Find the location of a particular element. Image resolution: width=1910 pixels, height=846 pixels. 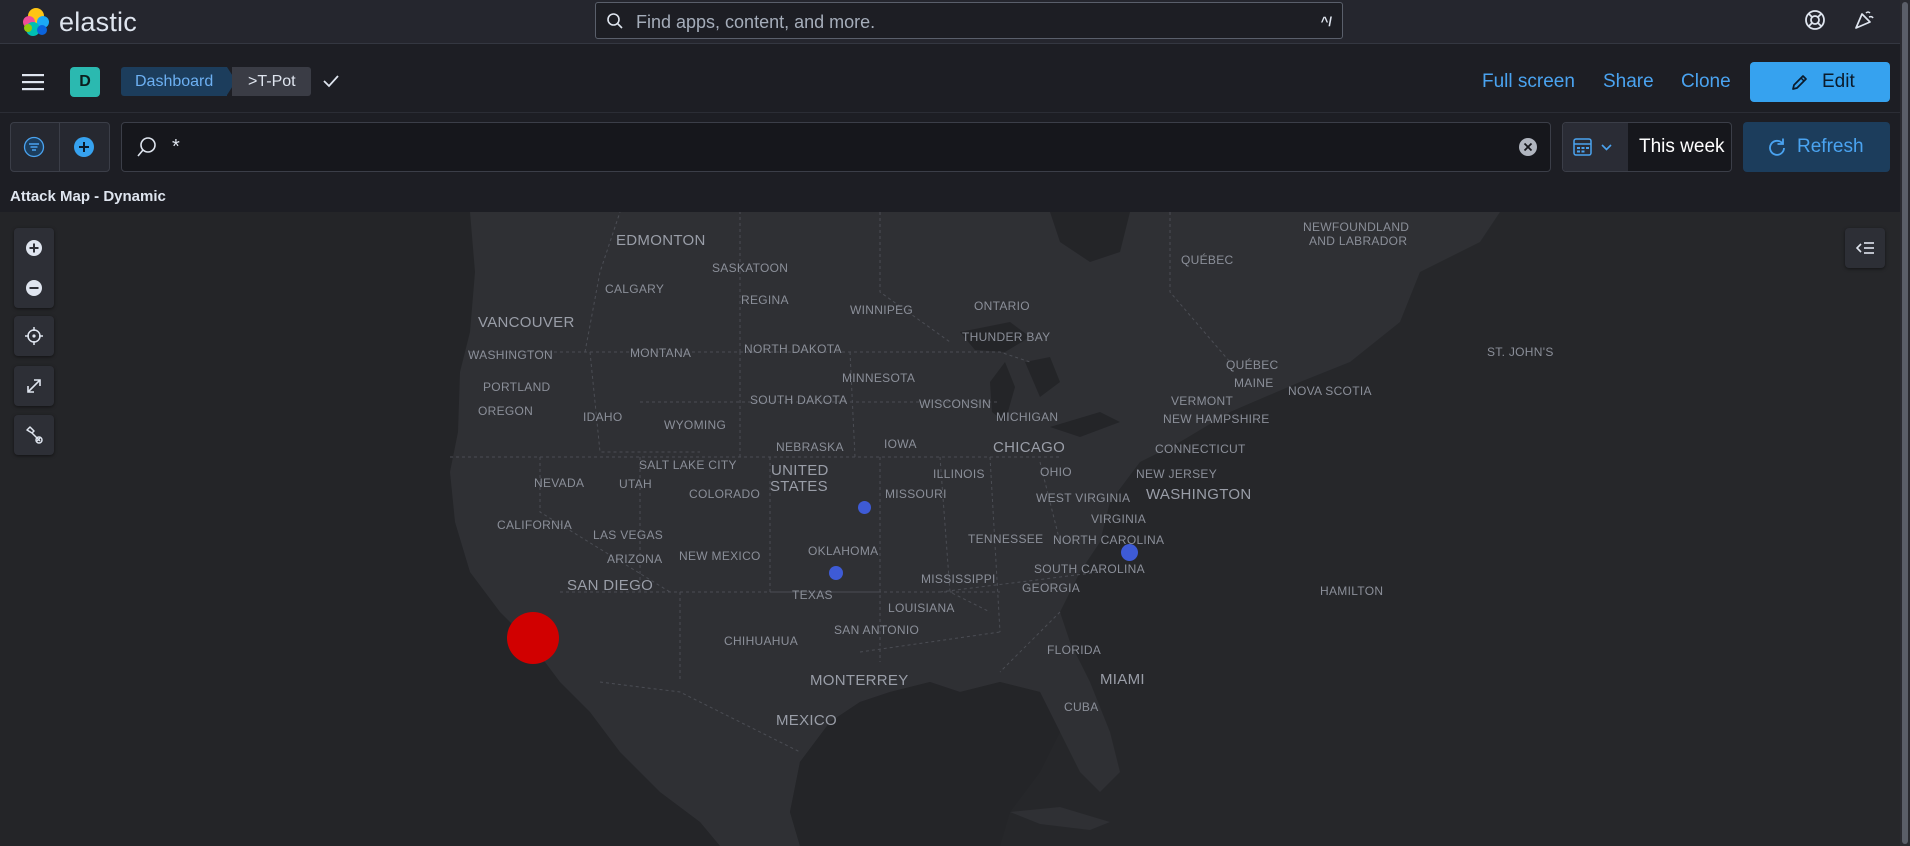

map-label: OREGON is located at coordinates (506, 411).